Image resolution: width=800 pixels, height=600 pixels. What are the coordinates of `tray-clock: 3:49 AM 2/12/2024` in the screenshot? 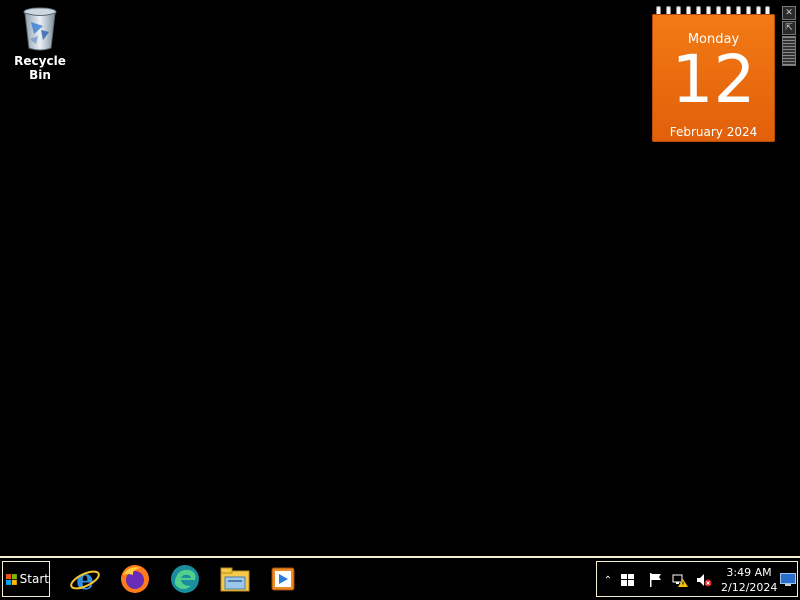 It's located at (749, 580).